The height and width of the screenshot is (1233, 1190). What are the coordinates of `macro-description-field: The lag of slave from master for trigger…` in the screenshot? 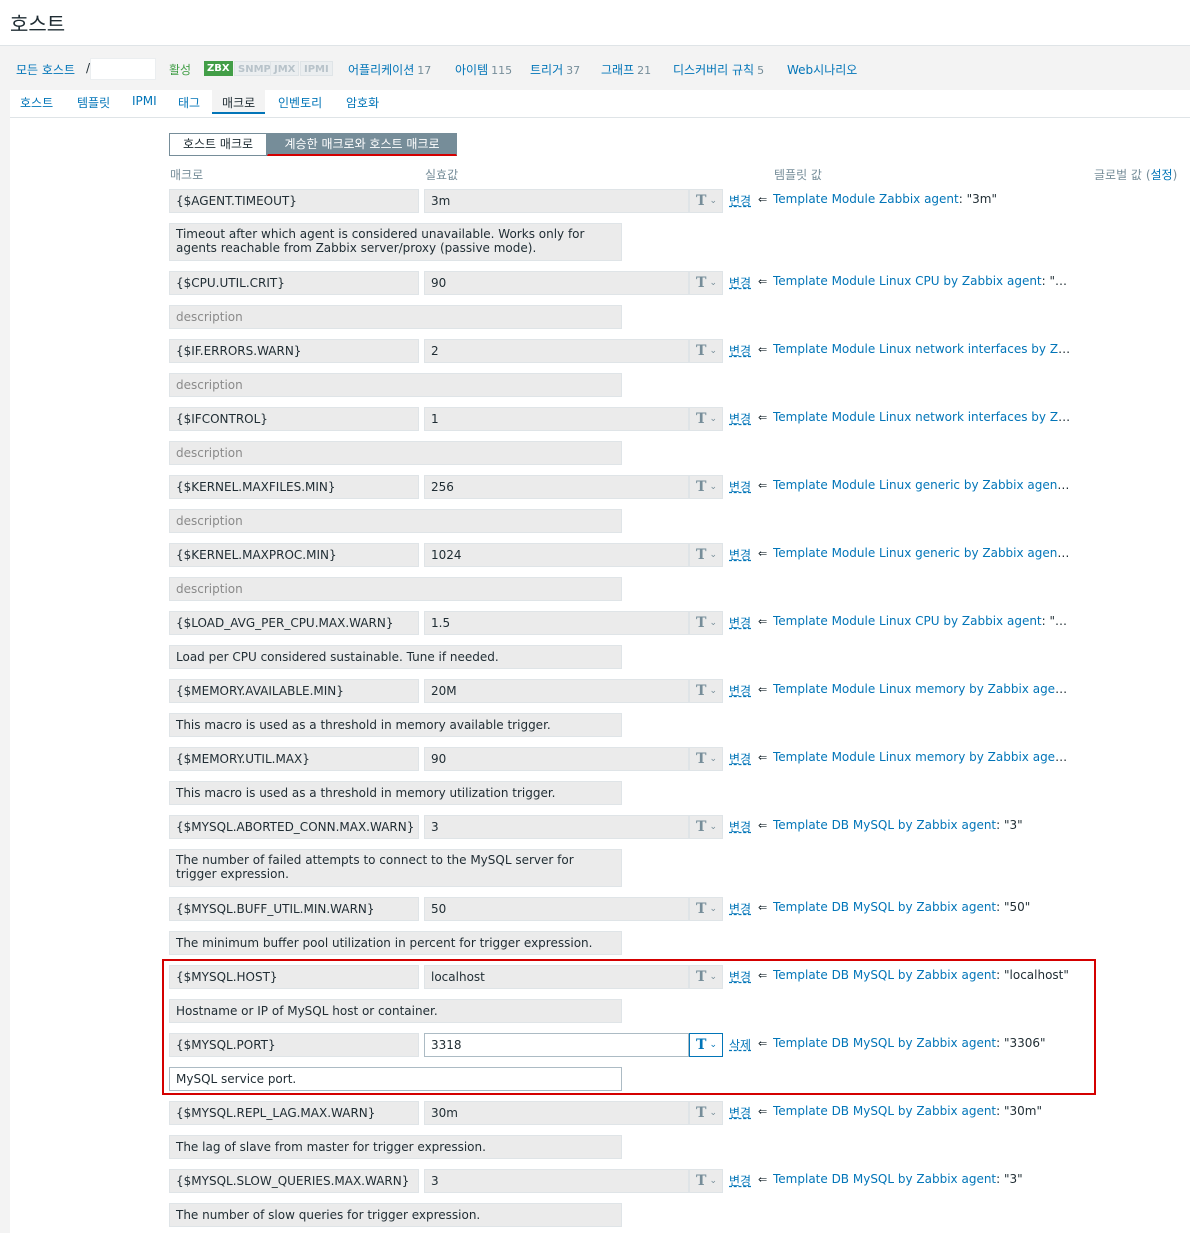 It's located at (395, 1147).